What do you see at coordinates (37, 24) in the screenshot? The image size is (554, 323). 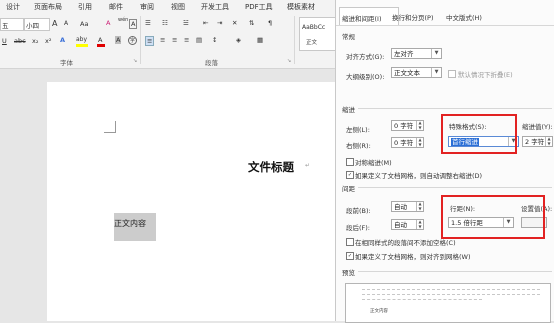 I see `font-size-select: 小四` at bounding box center [37, 24].